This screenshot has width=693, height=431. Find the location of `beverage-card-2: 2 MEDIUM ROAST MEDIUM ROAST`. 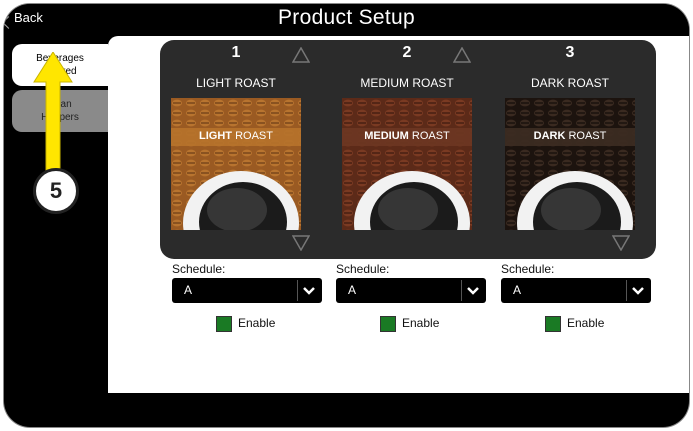

beverage-card-2: 2 MEDIUM ROAST MEDIUM ROAST is located at coordinates (407, 149).